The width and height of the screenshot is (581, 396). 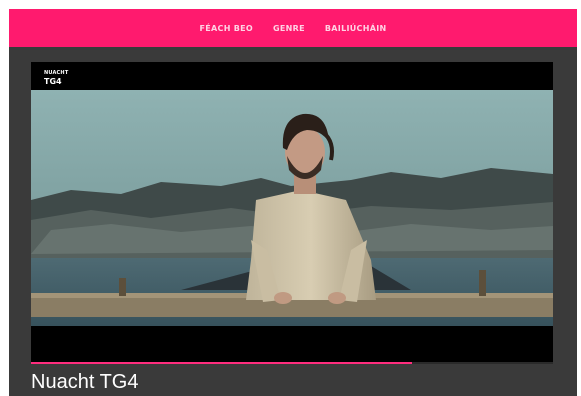 I want to click on channel-logo: NUACHT TG4, so click(x=58, y=80).